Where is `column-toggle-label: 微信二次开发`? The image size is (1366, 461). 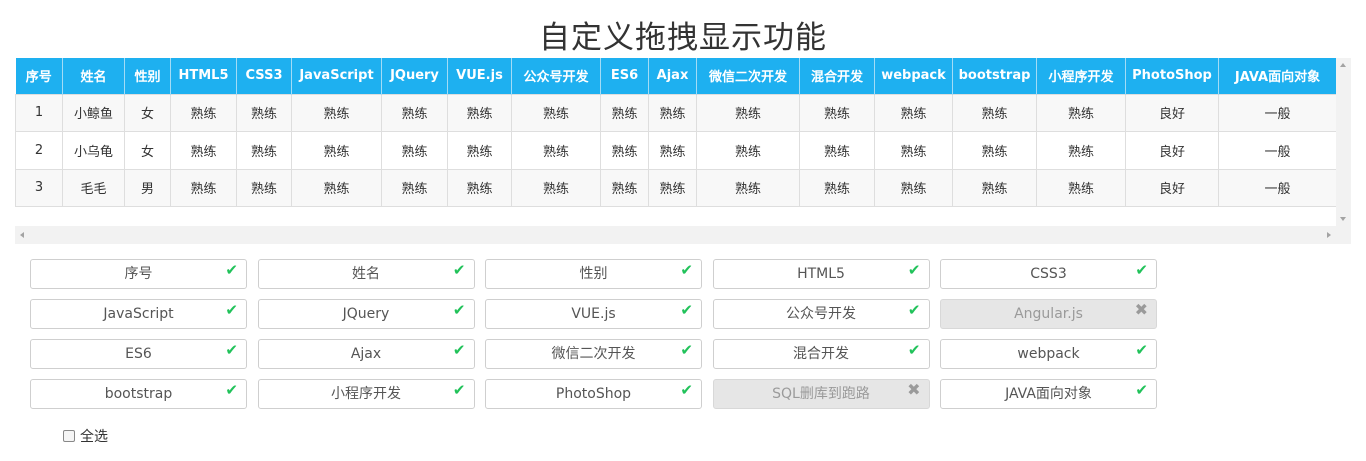
column-toggle-label: 微信二次开发 is located at coordinates (593, 354).